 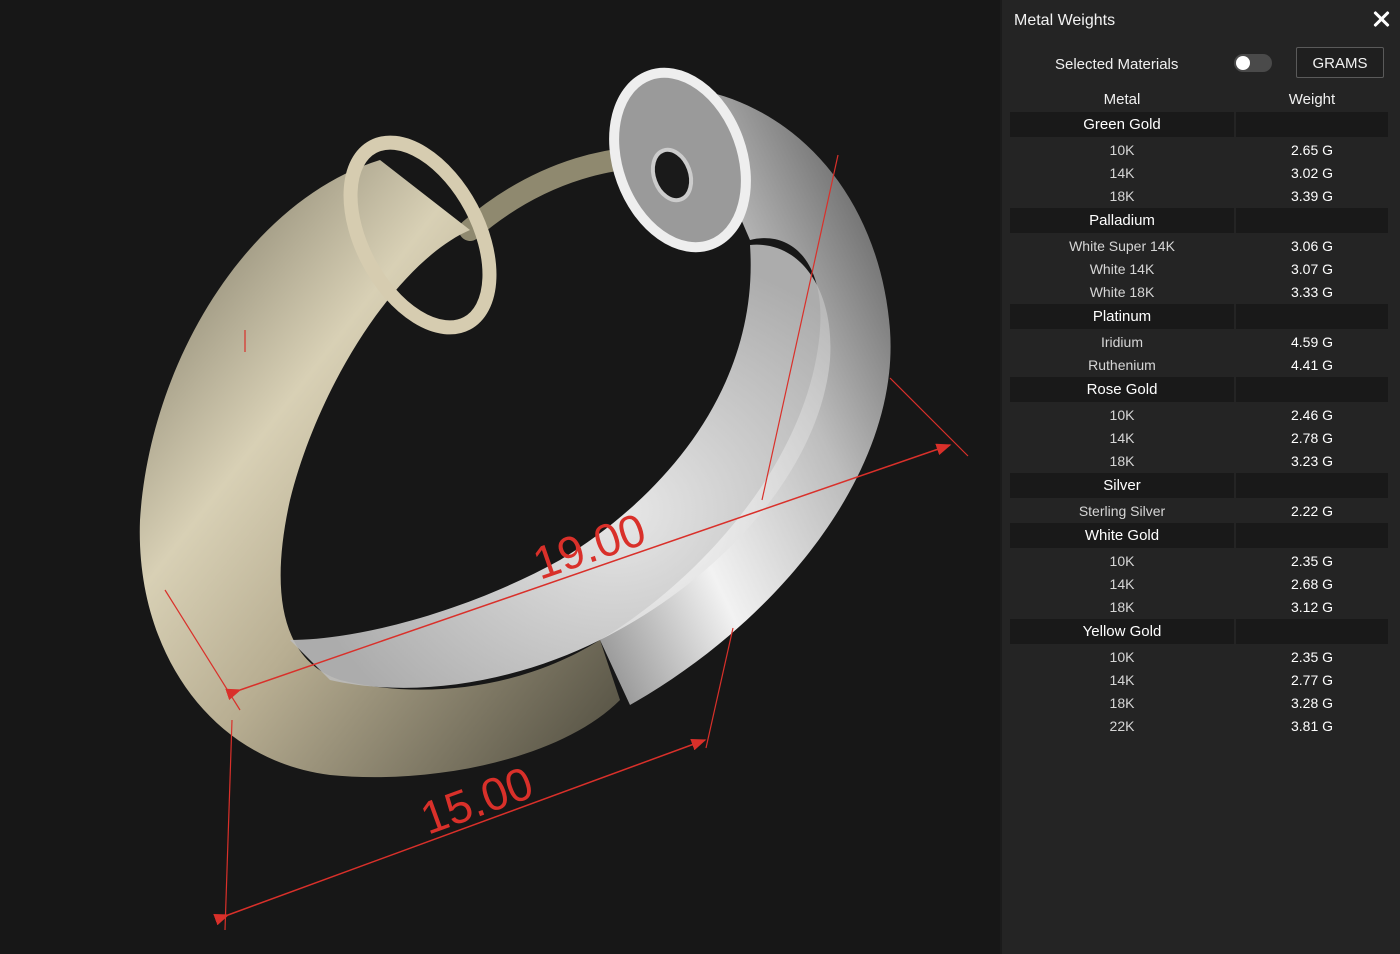 I want to click on category-row: Silver, so click(x=1199, y=485).